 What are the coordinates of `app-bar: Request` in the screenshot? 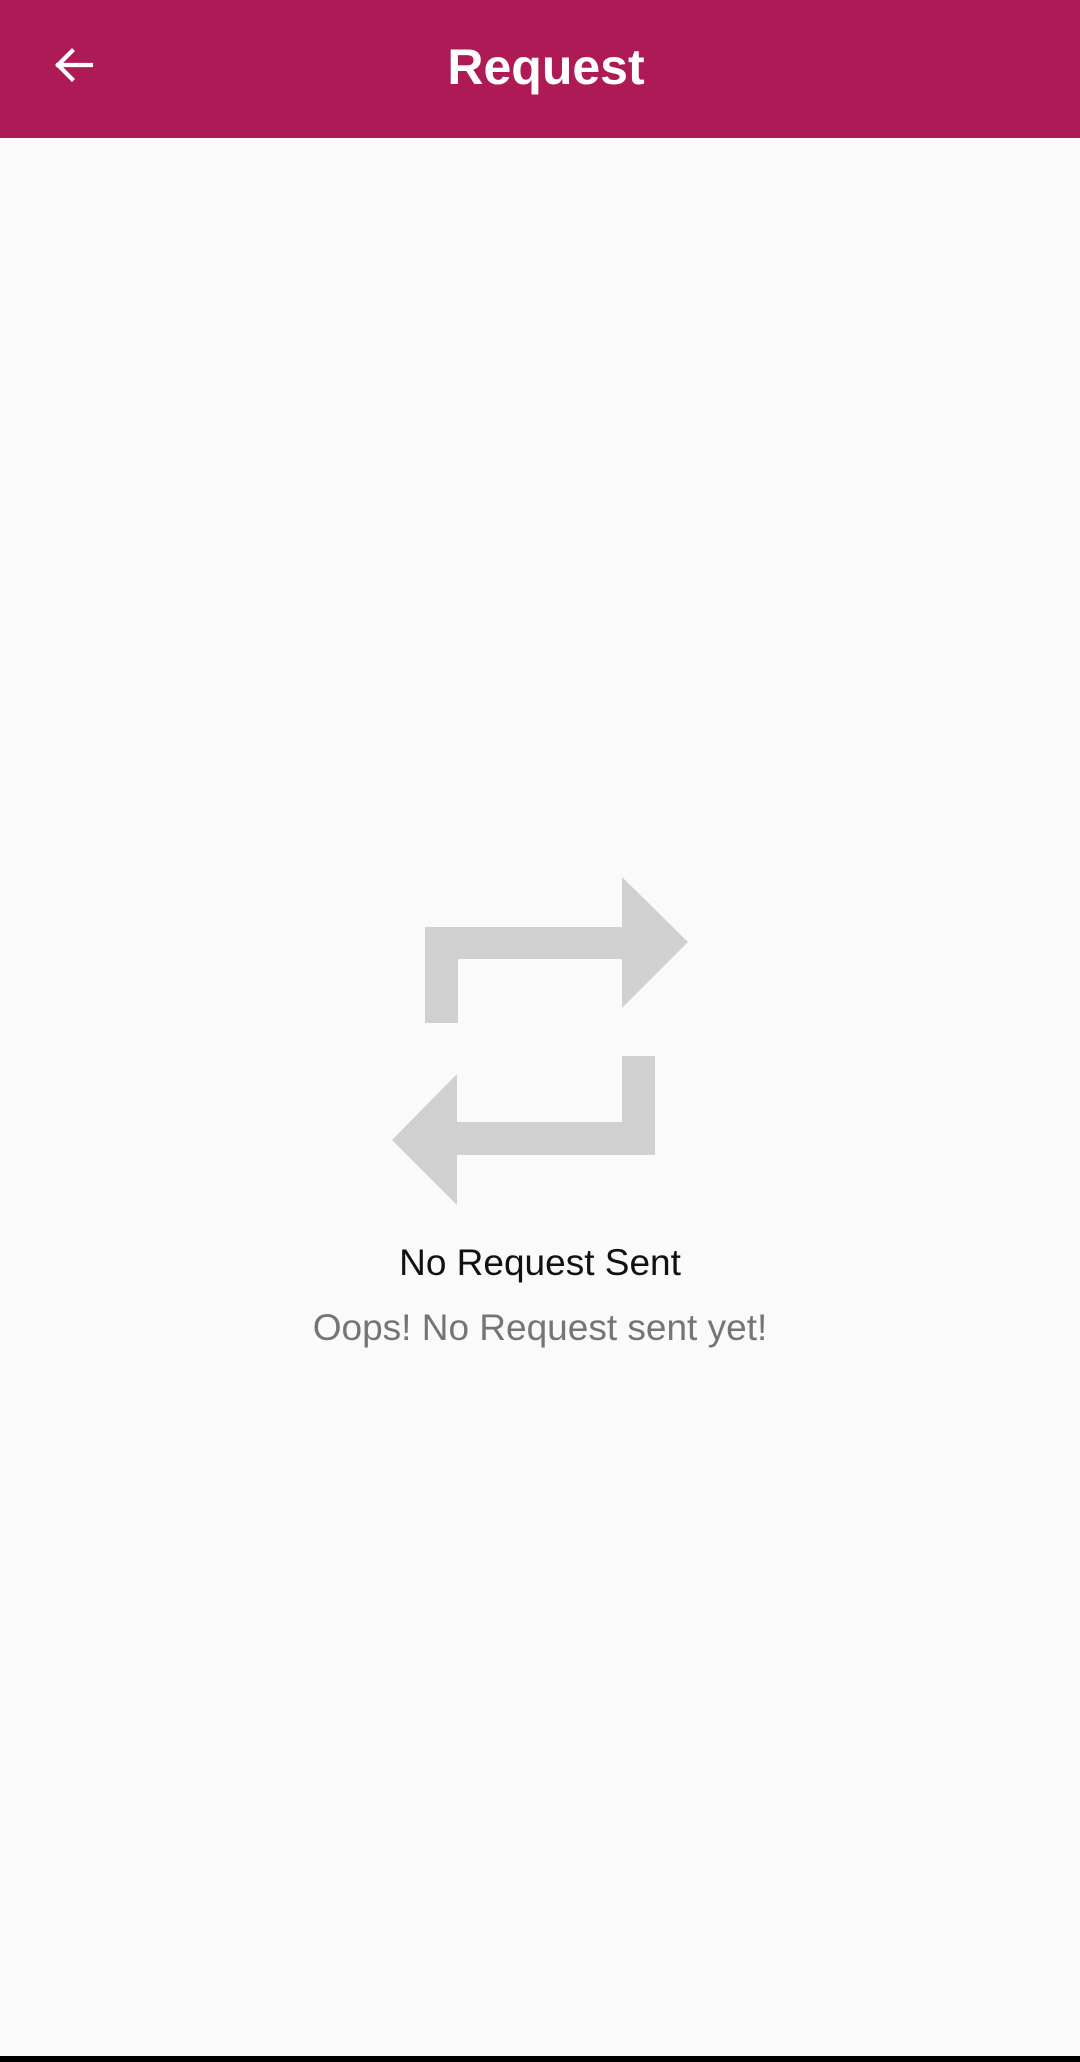 It's located at (540, 69).